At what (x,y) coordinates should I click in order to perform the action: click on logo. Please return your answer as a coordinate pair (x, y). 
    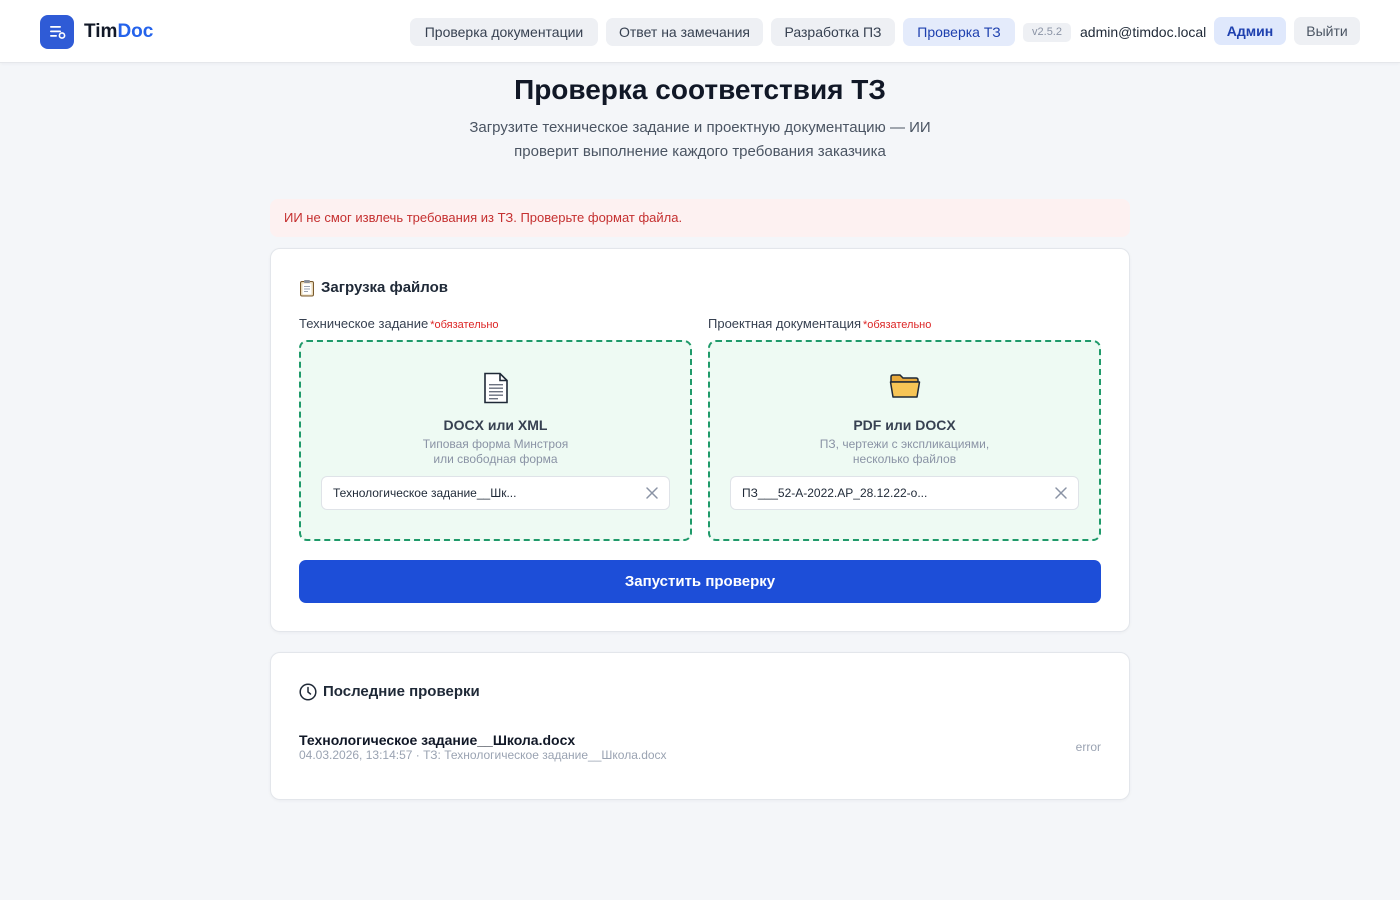
    Looking at the image, I should click on (57, 32).